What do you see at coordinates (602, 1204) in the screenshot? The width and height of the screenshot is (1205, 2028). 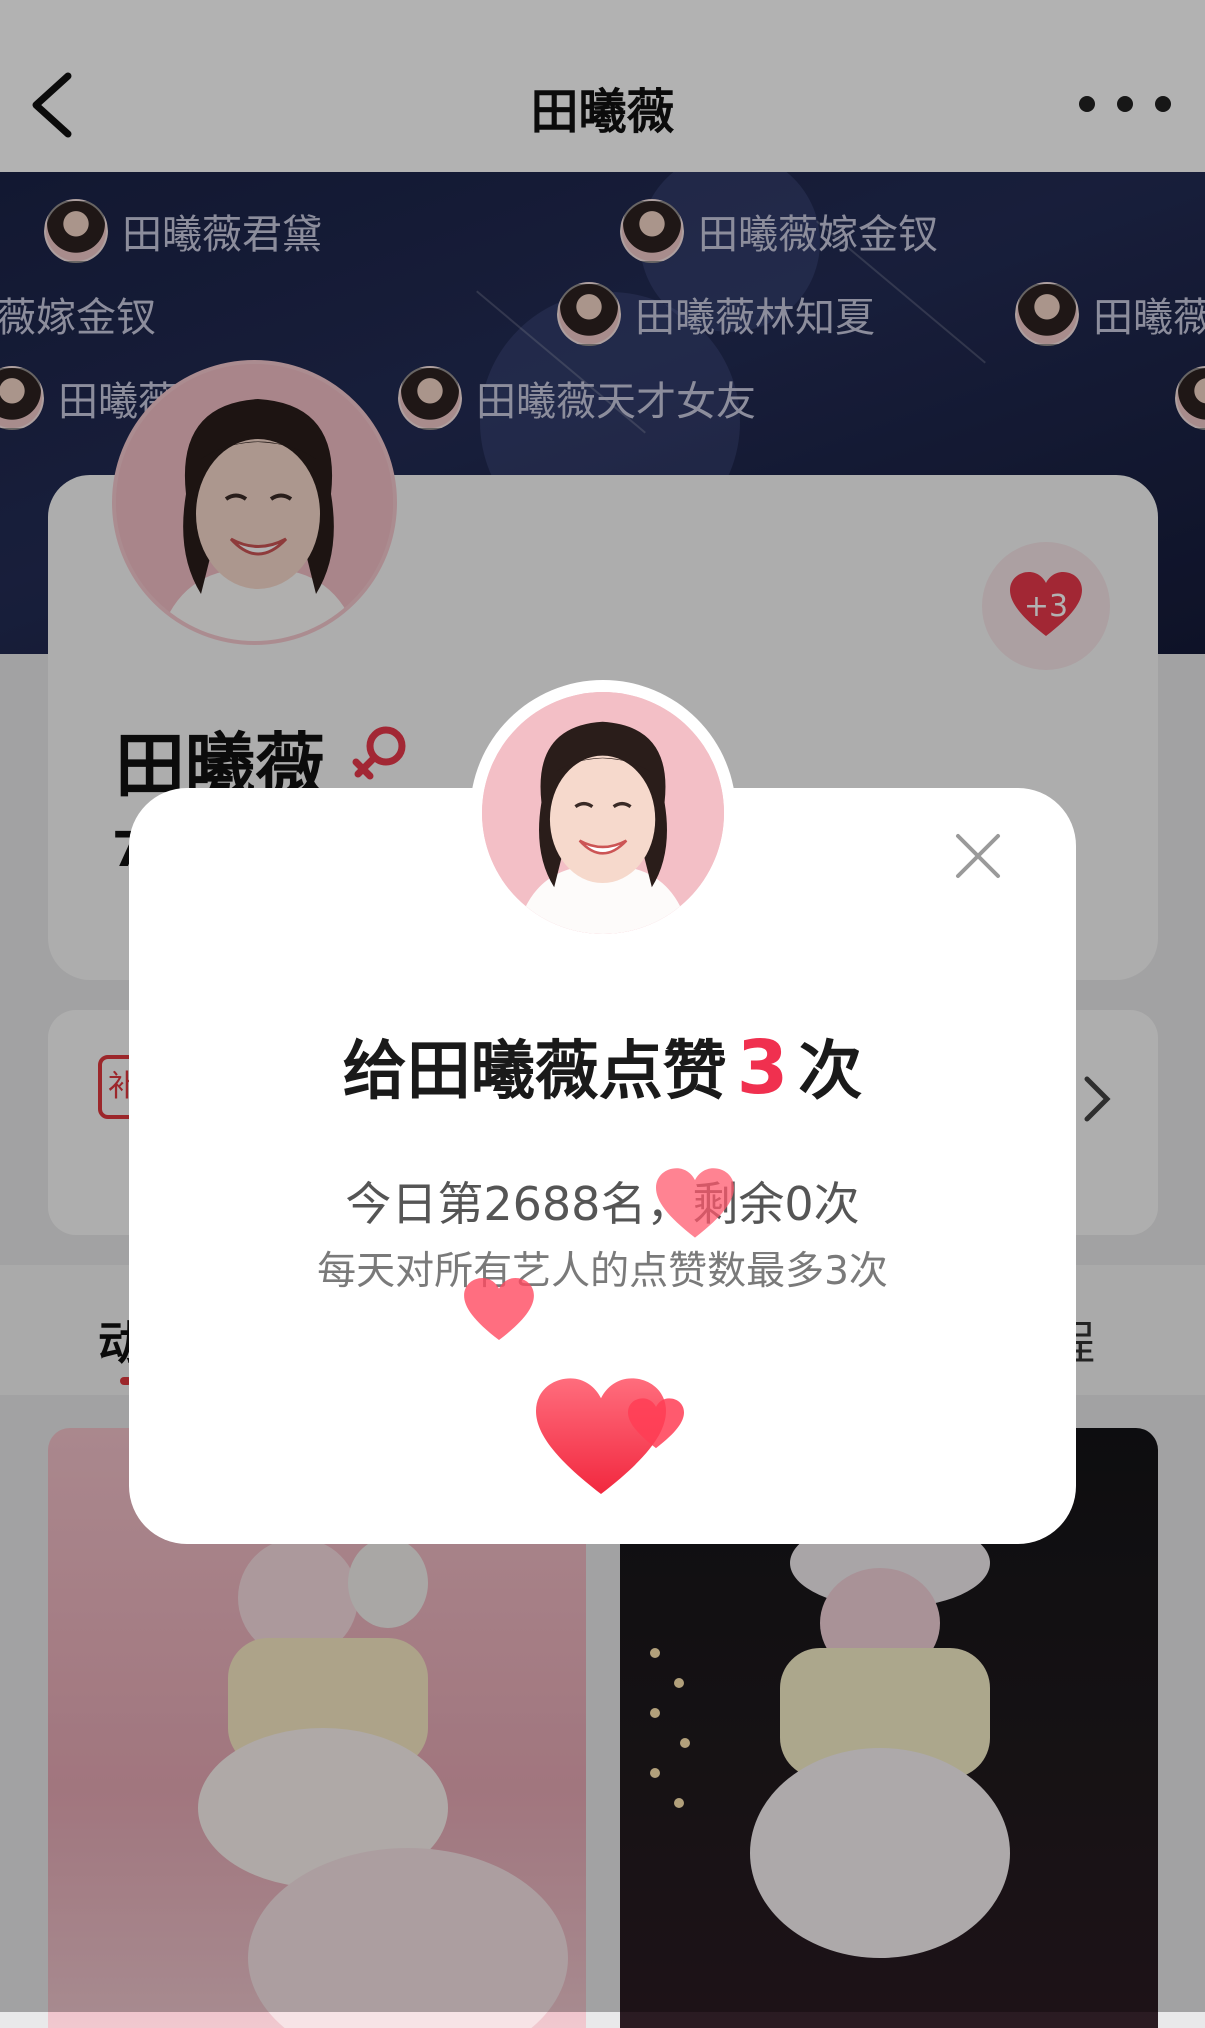 I see `daily-rank-text: 今日第2688名，剩余0次` at bounding box center [602, 1204].